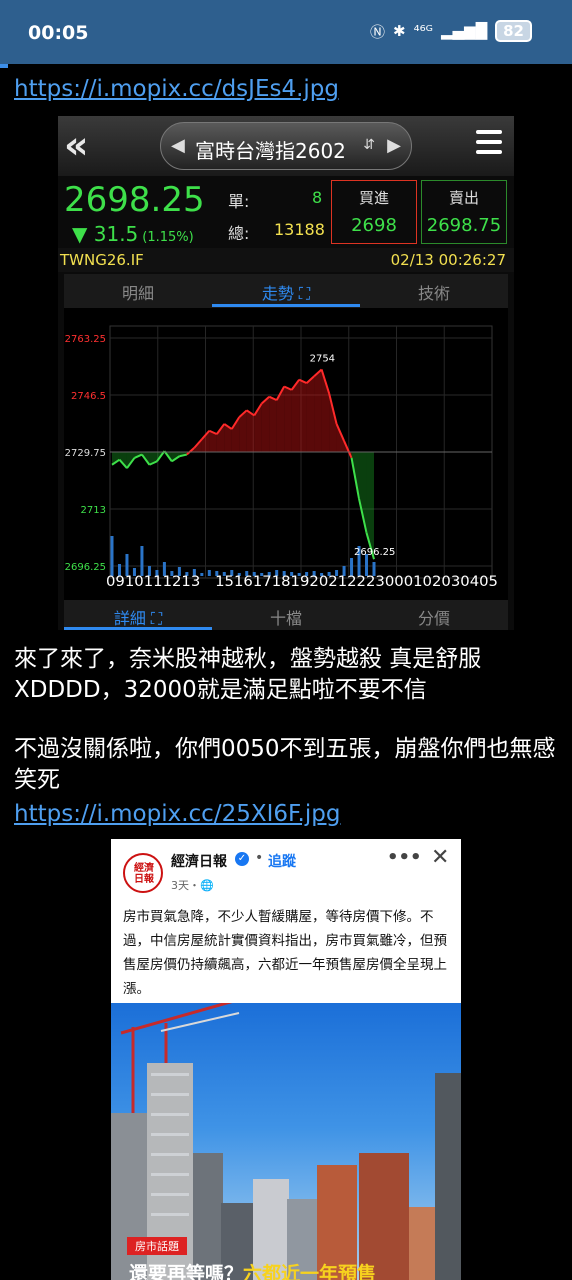  What do you see at coordinates (239, 233) in the screenshot?
I see `total-label: 總:` at bounding box center [239, 233].